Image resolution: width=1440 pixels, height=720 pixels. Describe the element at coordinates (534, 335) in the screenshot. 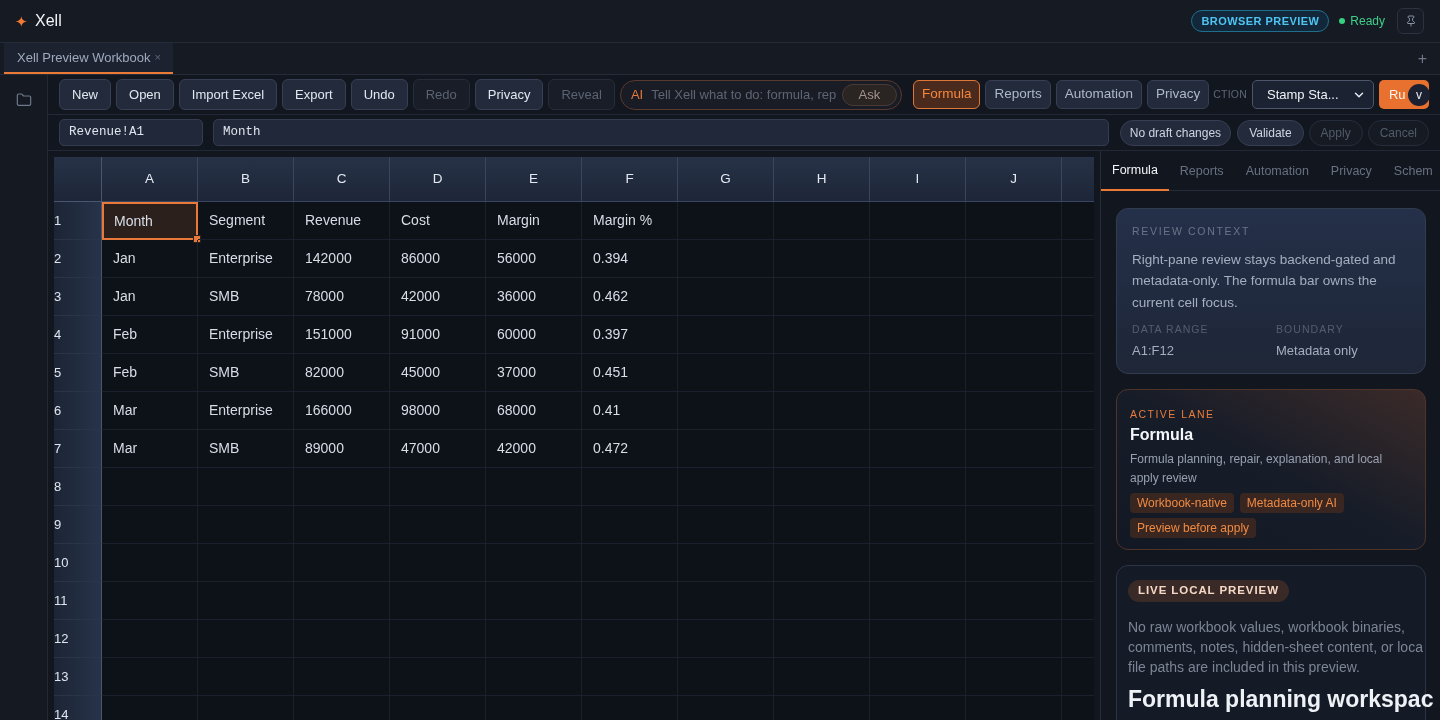

I see `table-cell: 60000` at that location.